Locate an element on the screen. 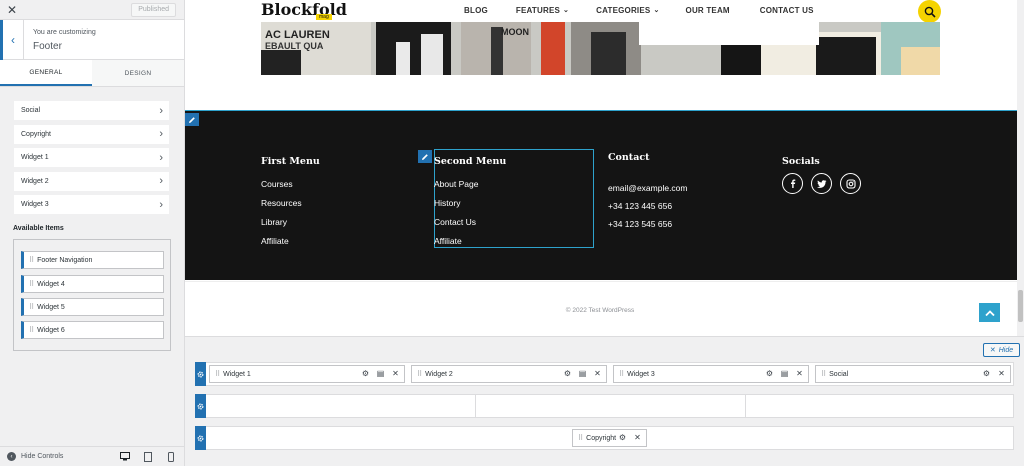 The height and width of the screenshot is (466, 1024). search-icon is located at coordinates (929, 11).